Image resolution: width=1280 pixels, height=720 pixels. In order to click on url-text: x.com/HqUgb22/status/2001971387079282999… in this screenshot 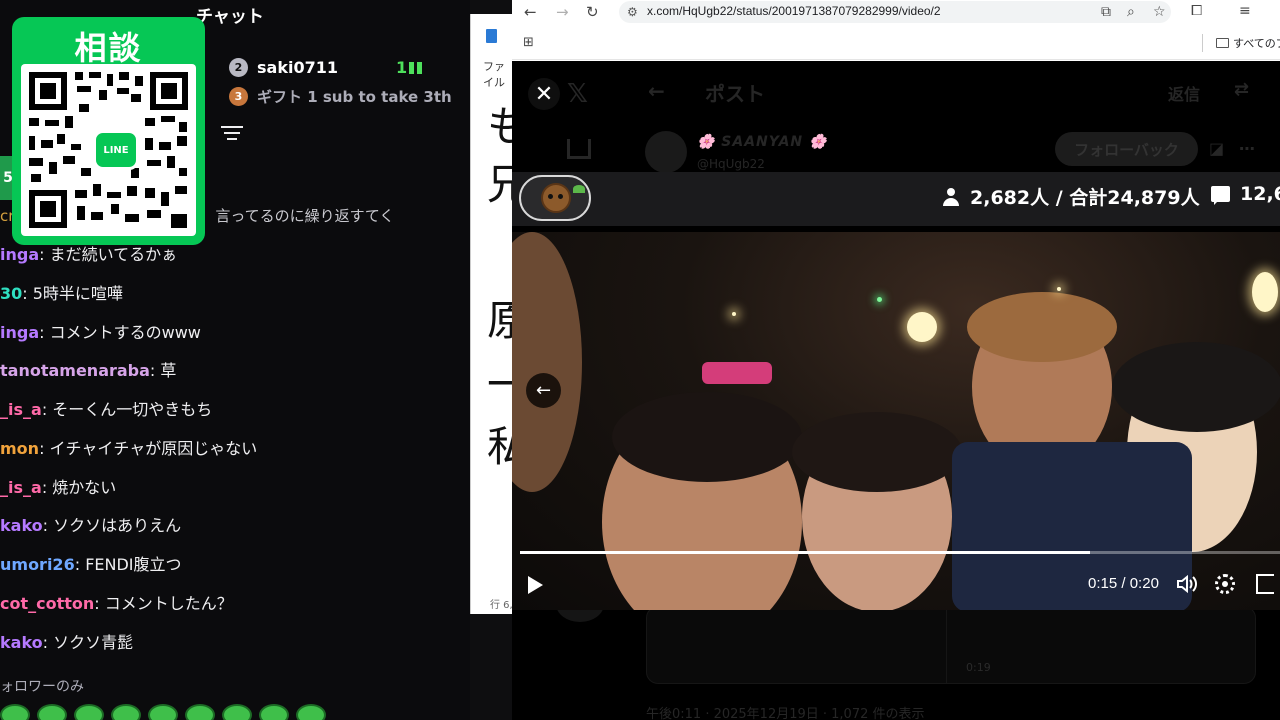, I will do `click(794, 11)`.